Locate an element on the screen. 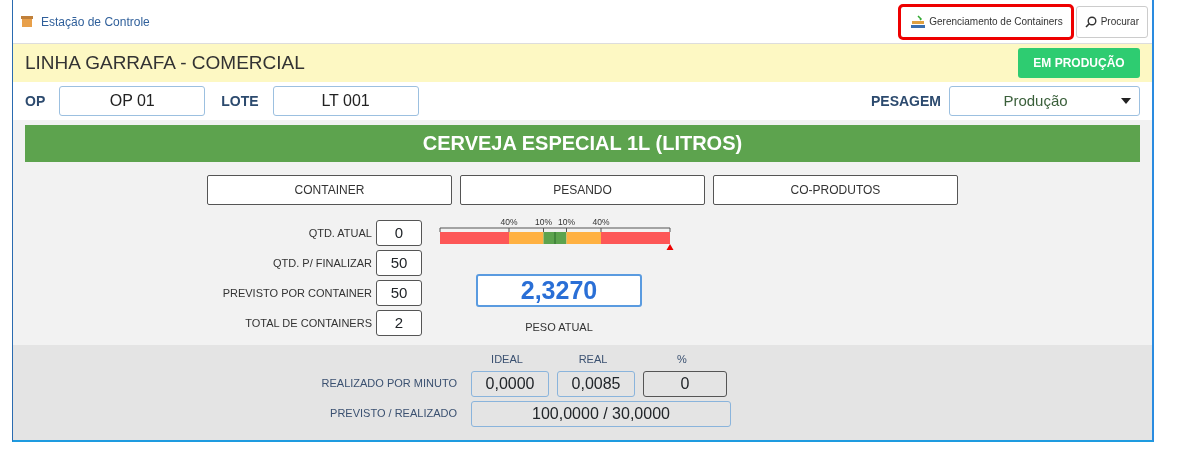 This screenshot has height=468, width=1178. toolbar-button: Gerenciamento de Containers is located at coordinates (986, 21).